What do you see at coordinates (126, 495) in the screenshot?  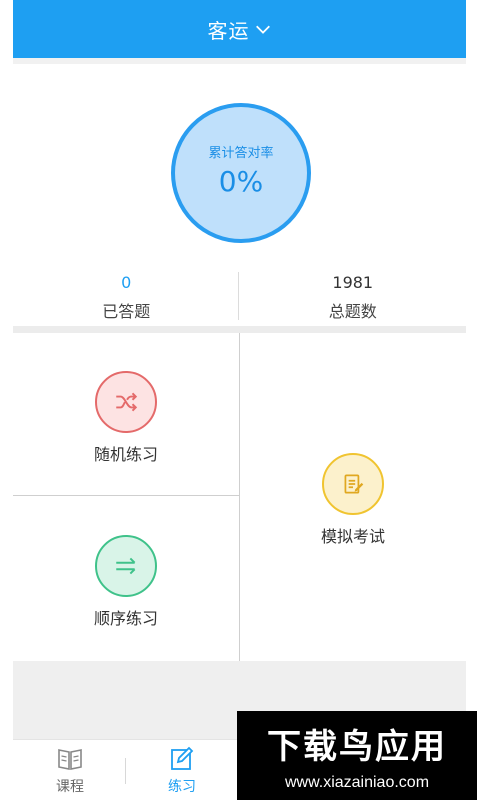 I see `grid-horizontal-divider` at bounding box center [126, 495].